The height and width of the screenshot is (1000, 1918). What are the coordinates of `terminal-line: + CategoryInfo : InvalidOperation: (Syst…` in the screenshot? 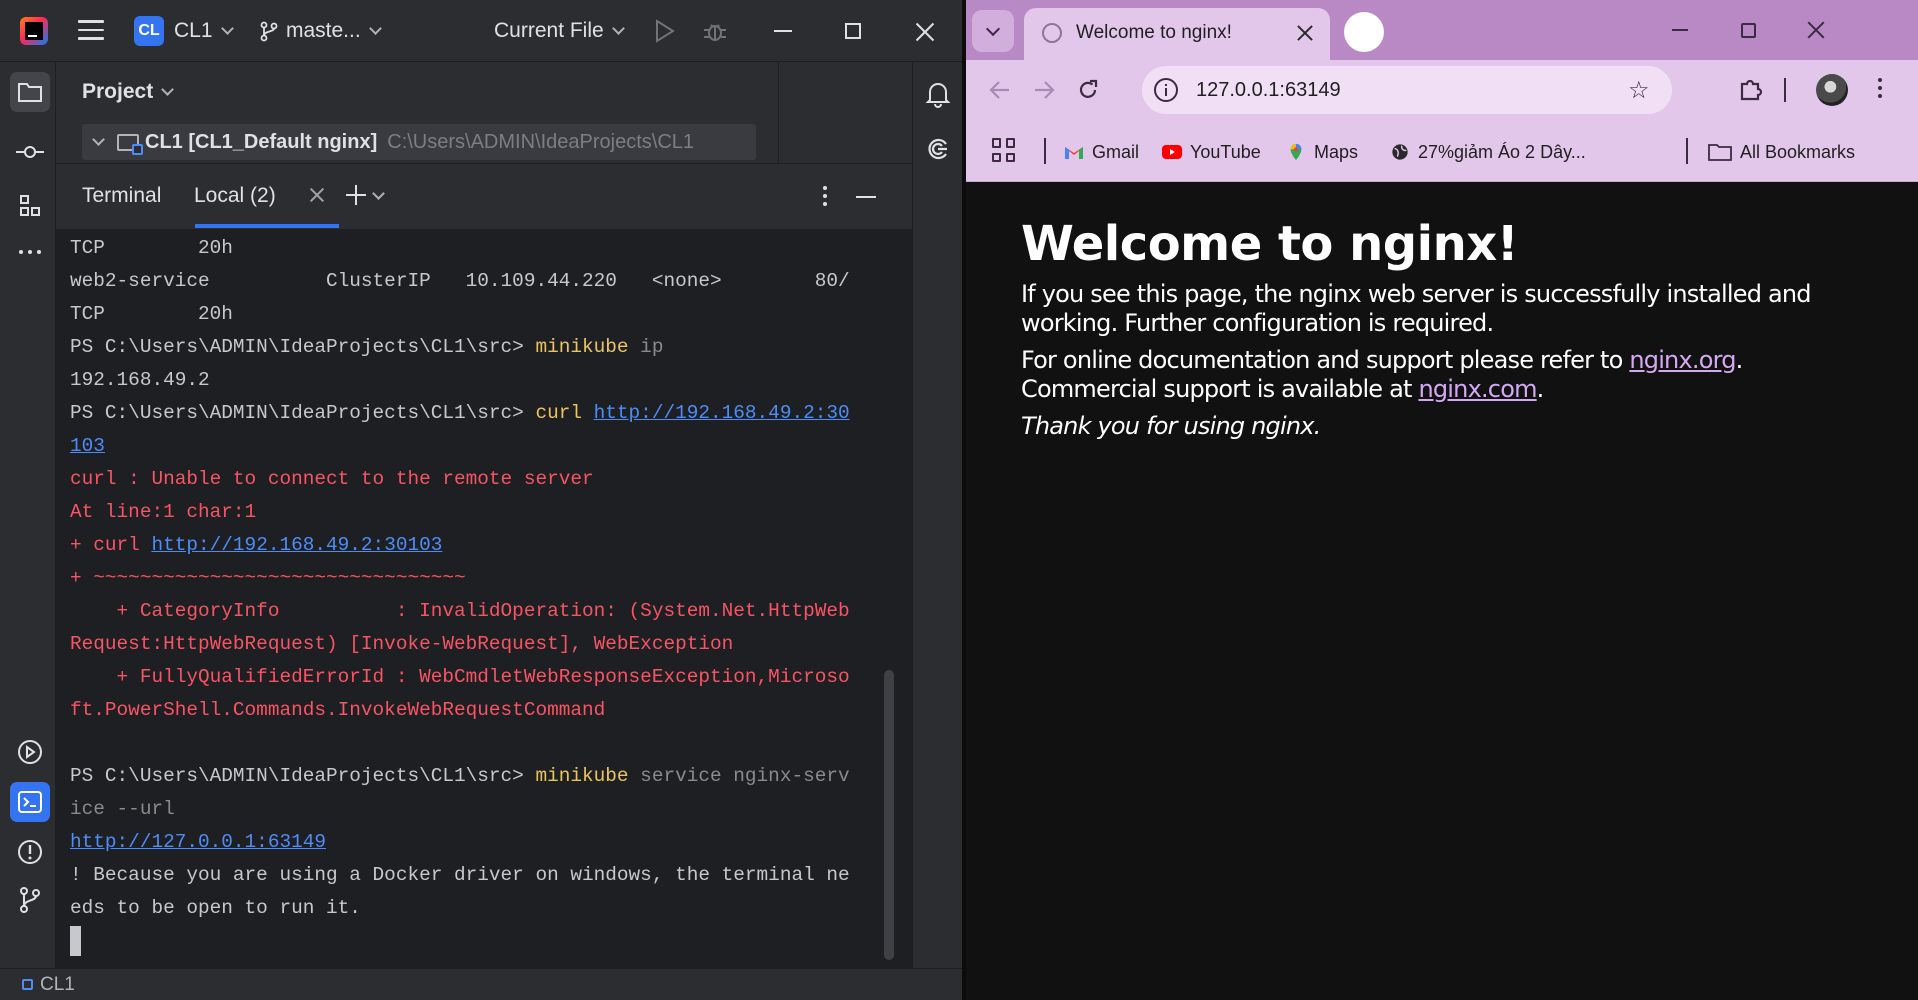 It's located at (460, 611).